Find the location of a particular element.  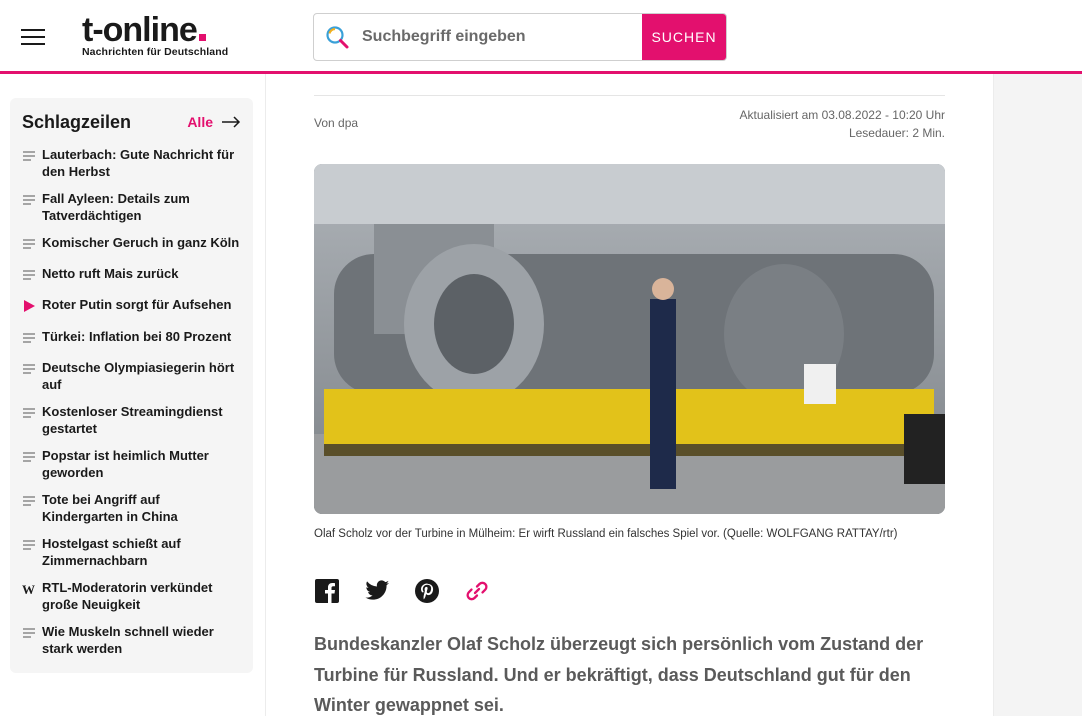

headline-item: Fall Ayleen: Details zum Tatverdächtigen is located at coordinates (131, 207).